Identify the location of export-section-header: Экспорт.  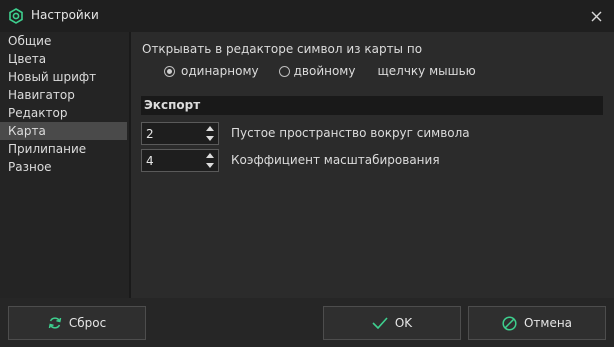
(372, 105).